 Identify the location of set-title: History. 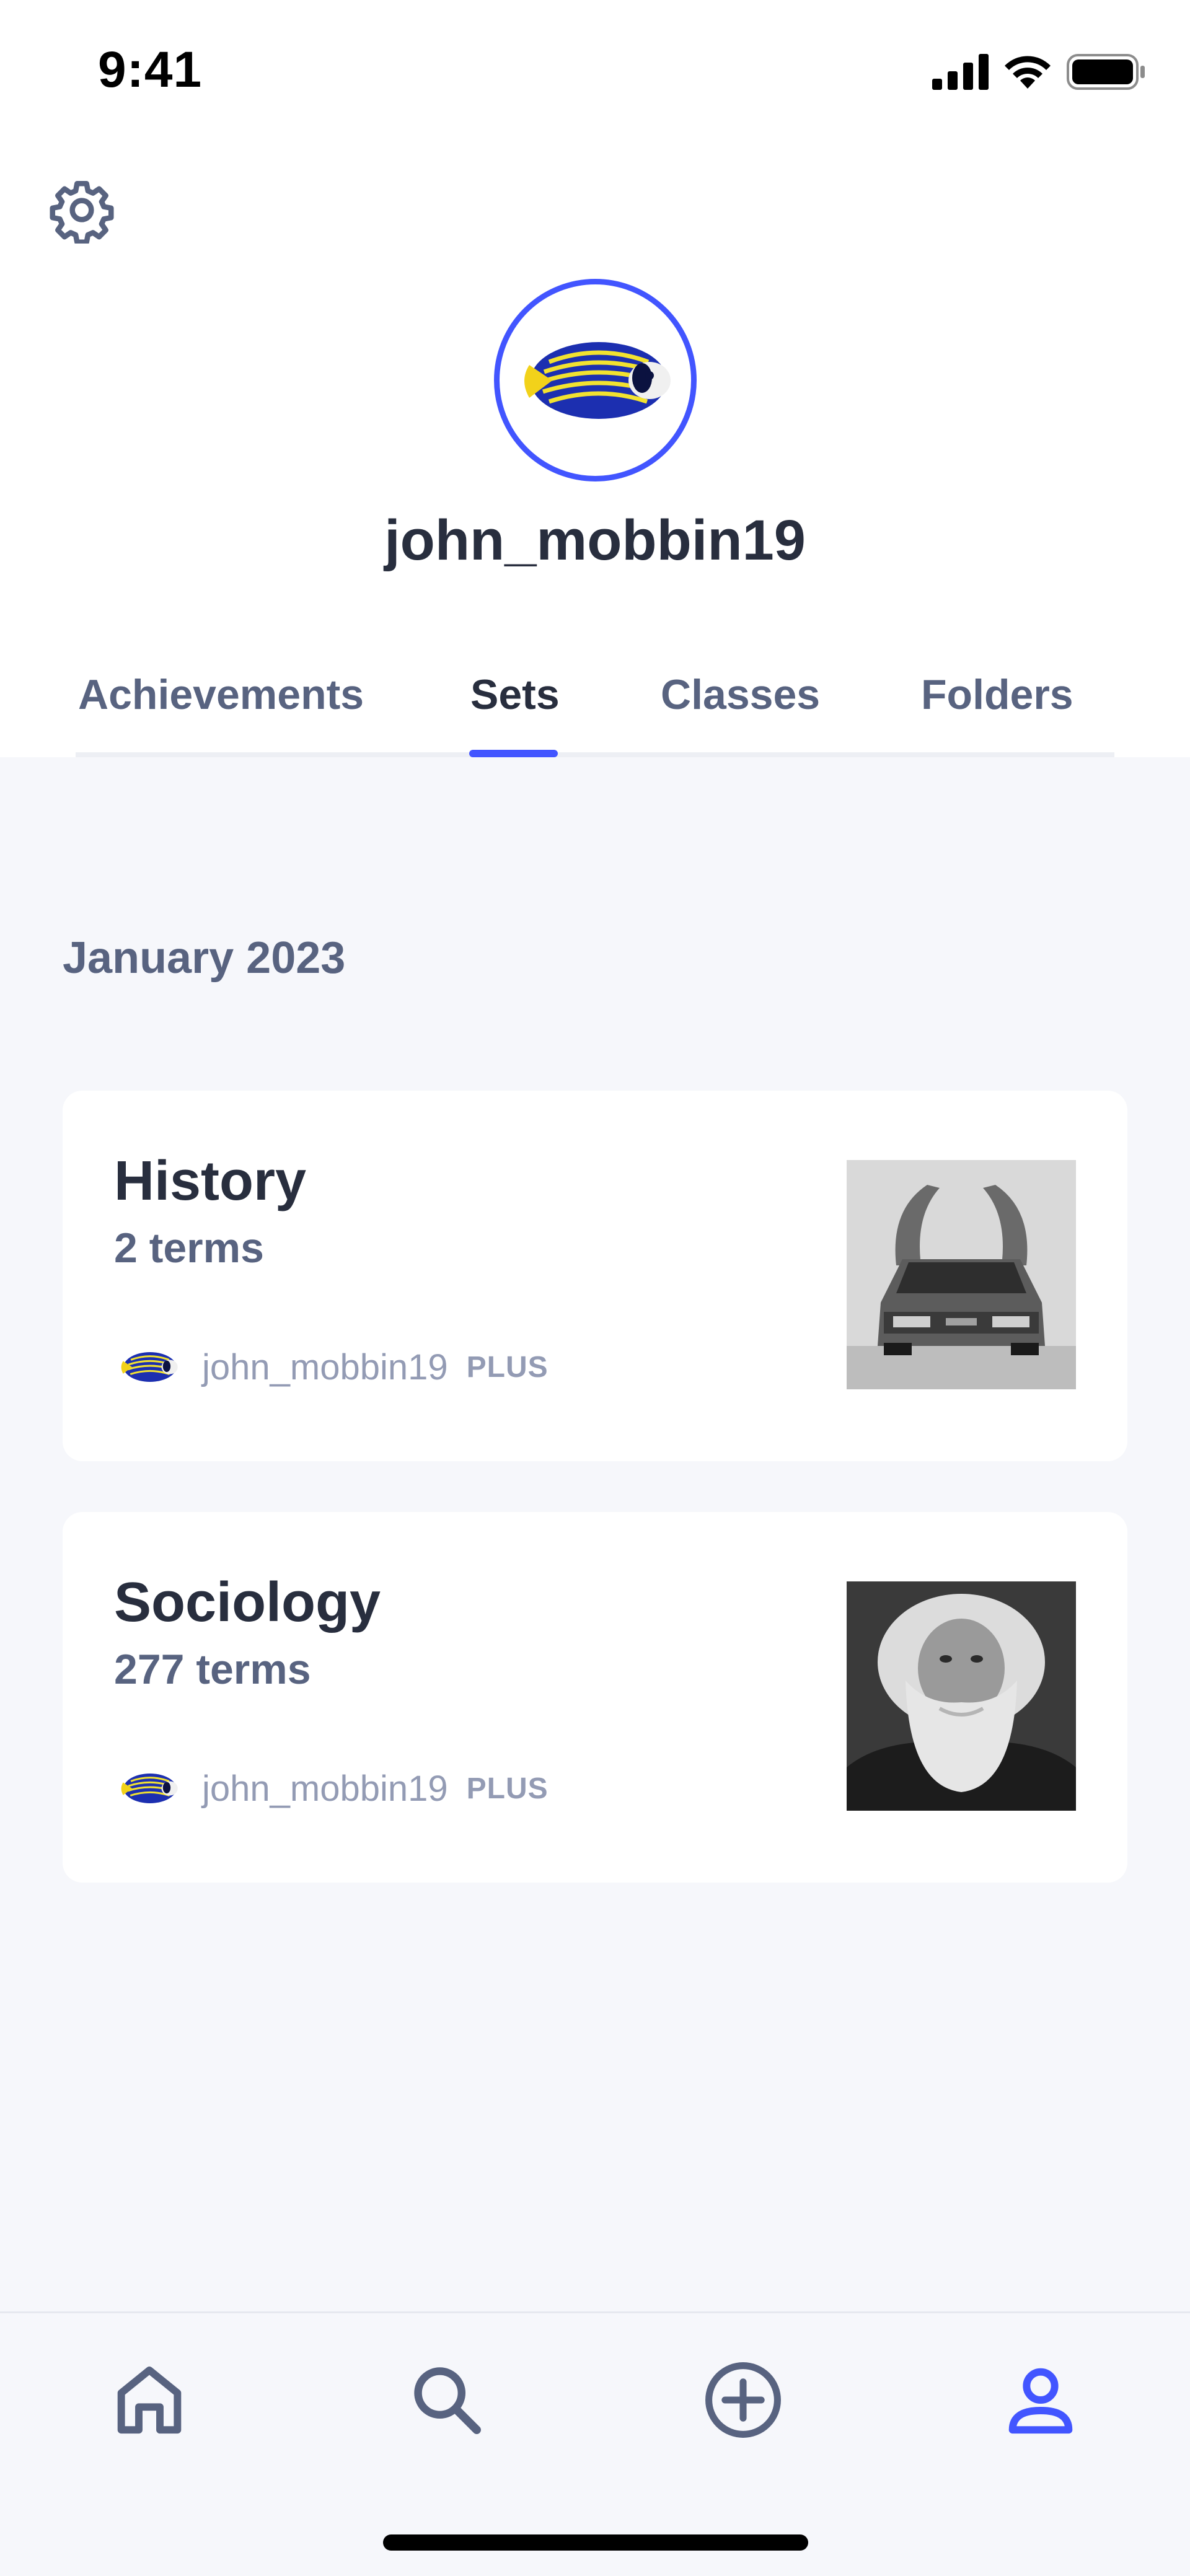
(210, 1181).